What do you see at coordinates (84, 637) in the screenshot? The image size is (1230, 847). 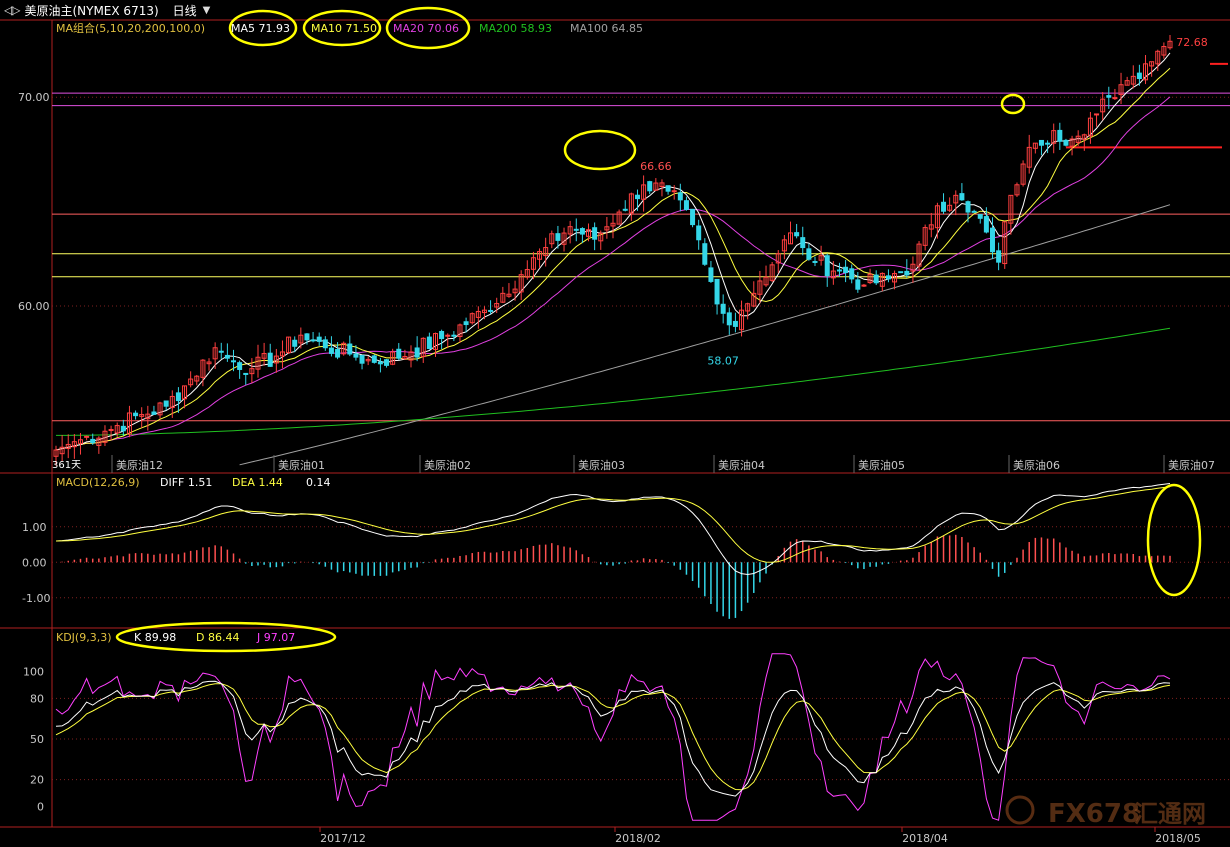 I see `kdj-label: KDJ(9,3,3)` at bounding box center [84, 637].